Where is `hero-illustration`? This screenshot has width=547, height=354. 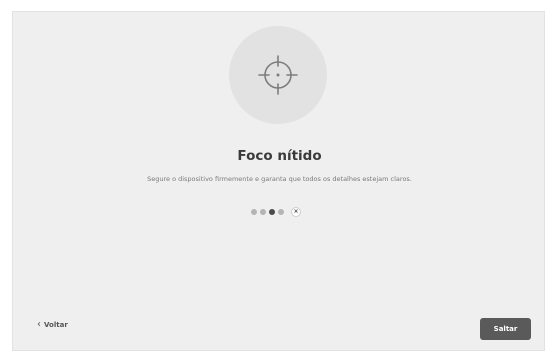 hero-illustration is located at coordinates (278, 75).